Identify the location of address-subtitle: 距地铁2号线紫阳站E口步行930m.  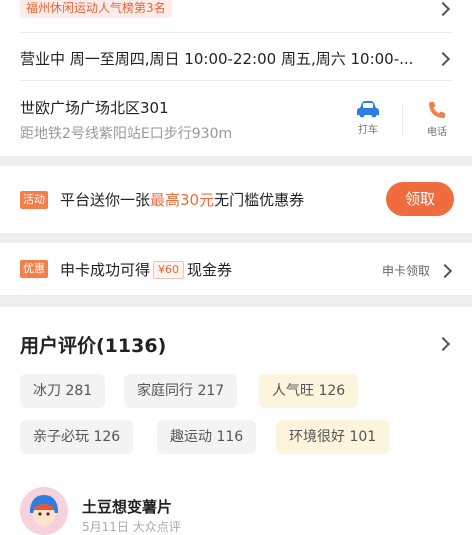
(126, 134).